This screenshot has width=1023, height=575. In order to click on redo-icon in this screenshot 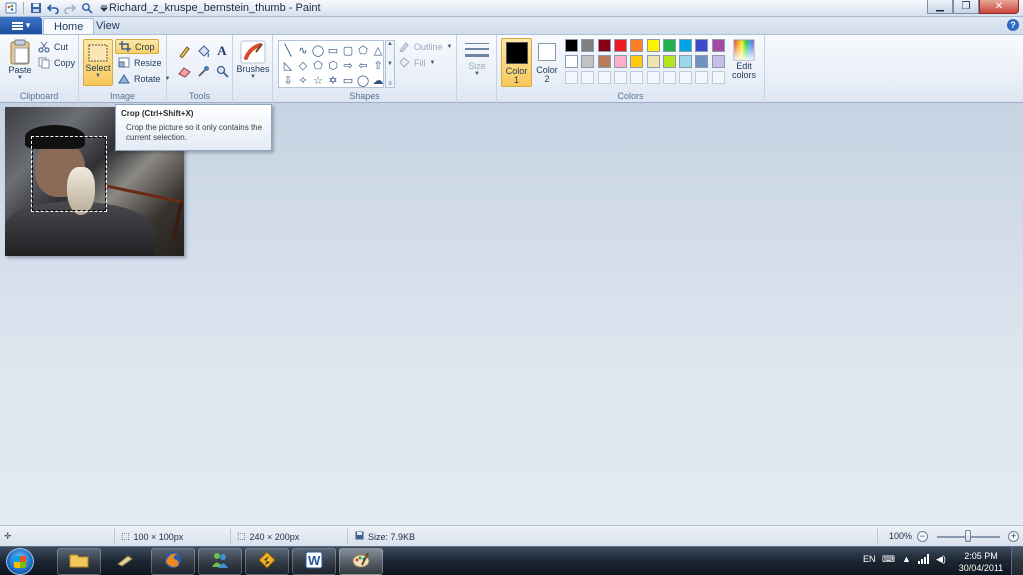, I will do `click(70, 8)`.